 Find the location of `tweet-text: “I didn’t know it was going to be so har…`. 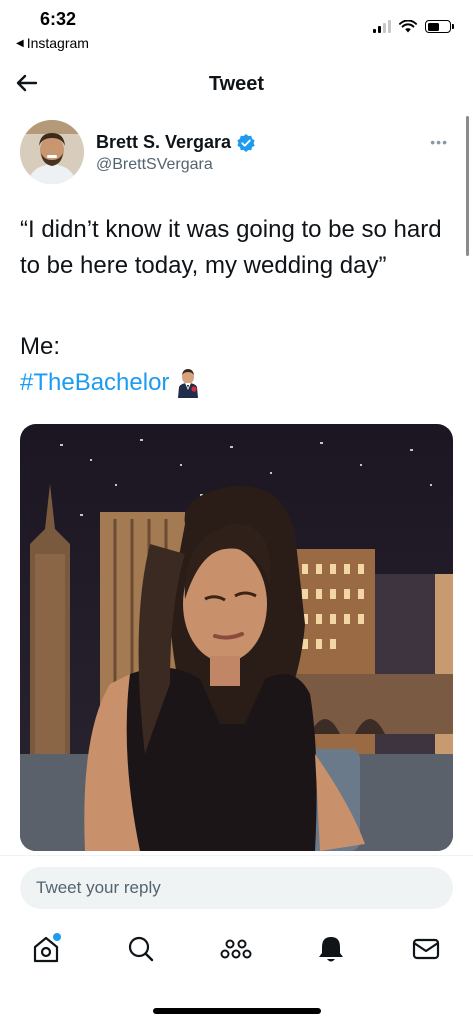

tweet-text: “I didn’t know it was going to be so har… is located at coordinates (231, 247).